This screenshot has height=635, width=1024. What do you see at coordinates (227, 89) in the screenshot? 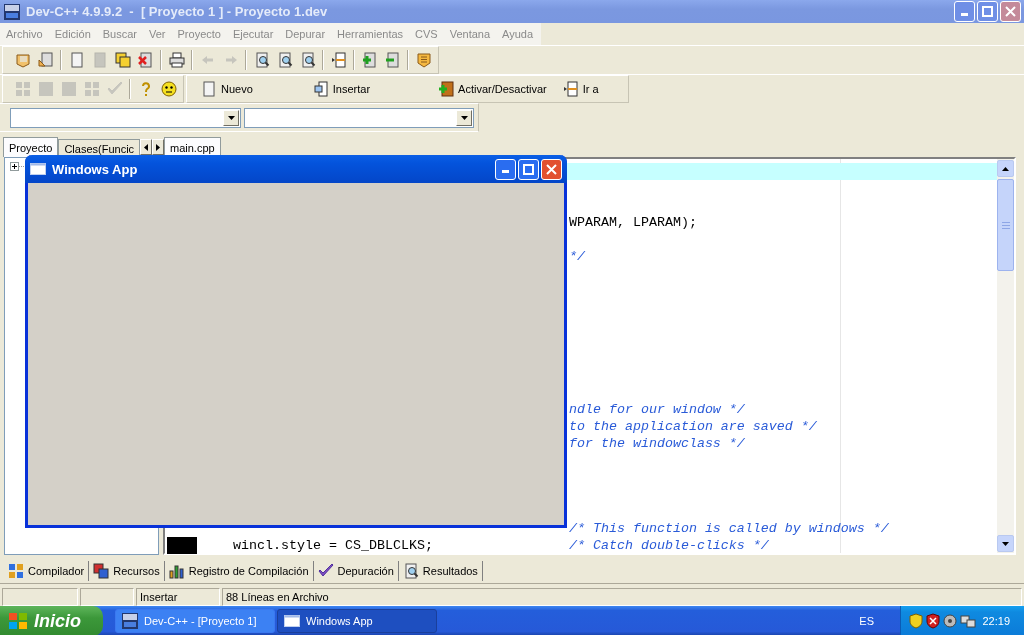
I see `toolbar-button: Nuevo` at bounding box center [227, 89].